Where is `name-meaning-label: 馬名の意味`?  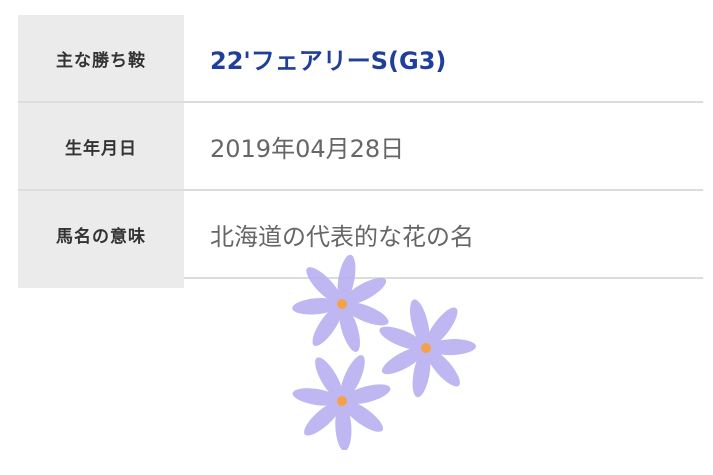 name-meaning-label: 馬名の意味 is located at coordinates (101, 234).